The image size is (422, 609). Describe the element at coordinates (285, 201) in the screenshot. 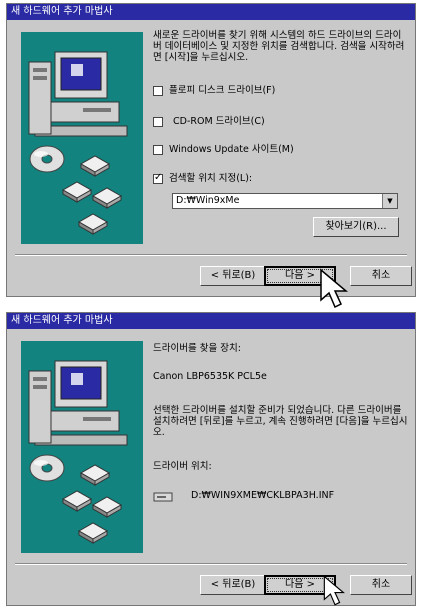

I see `location-combobox: D:₩Win9xMe ▼` at that location.